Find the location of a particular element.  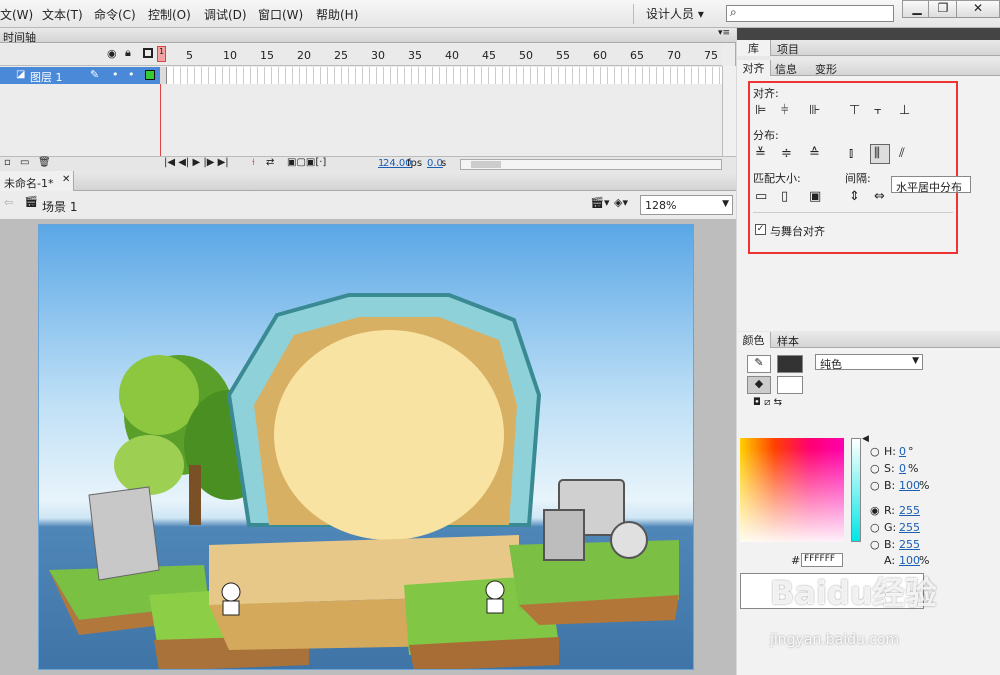

frame-cells is located at coordinates (441, 75).